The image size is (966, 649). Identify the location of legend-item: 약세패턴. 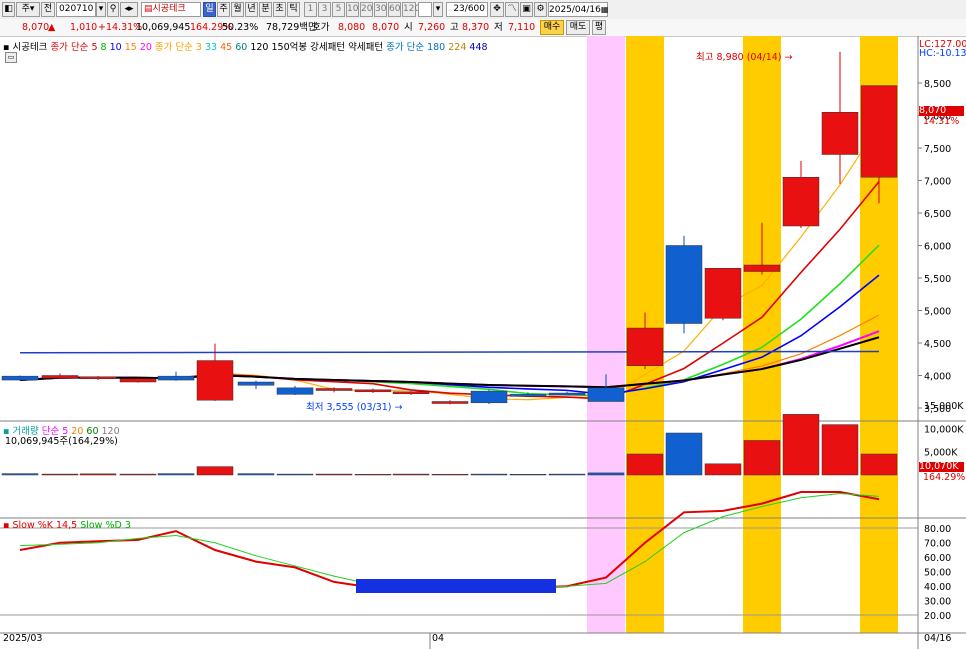
(364, 47).